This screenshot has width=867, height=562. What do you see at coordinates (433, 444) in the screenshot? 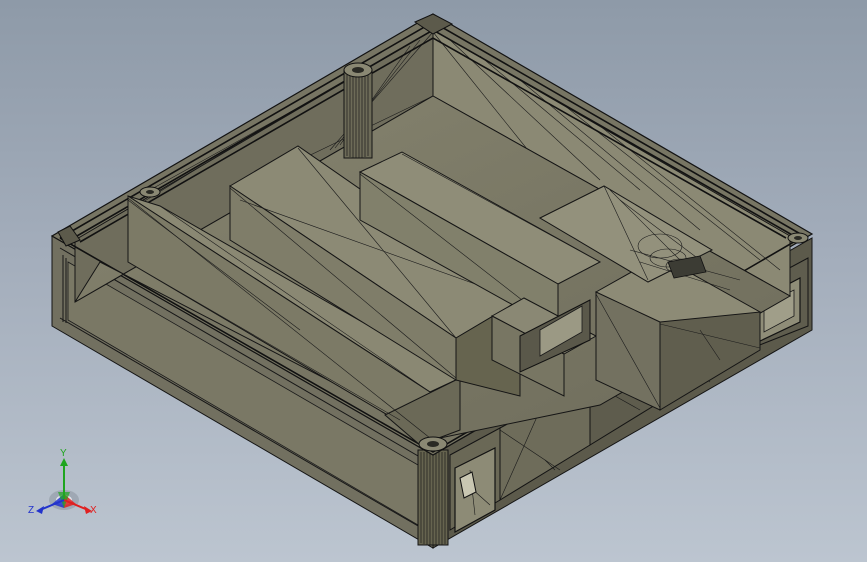
I see `front-post-hole` at bounding box center [433, 444].